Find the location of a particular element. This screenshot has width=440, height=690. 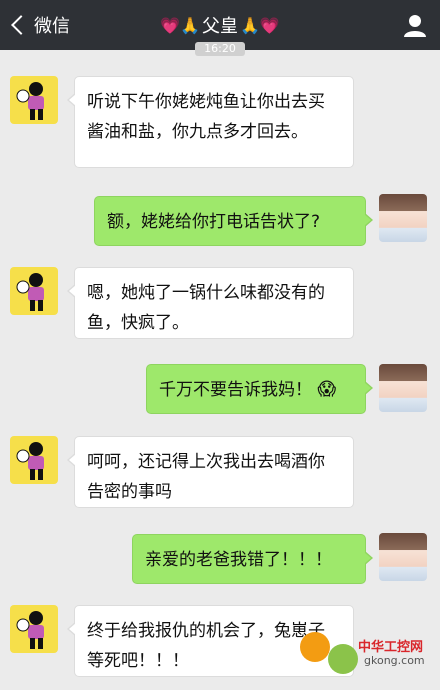

back-button: 微信 is located at coordinates (40, 25).